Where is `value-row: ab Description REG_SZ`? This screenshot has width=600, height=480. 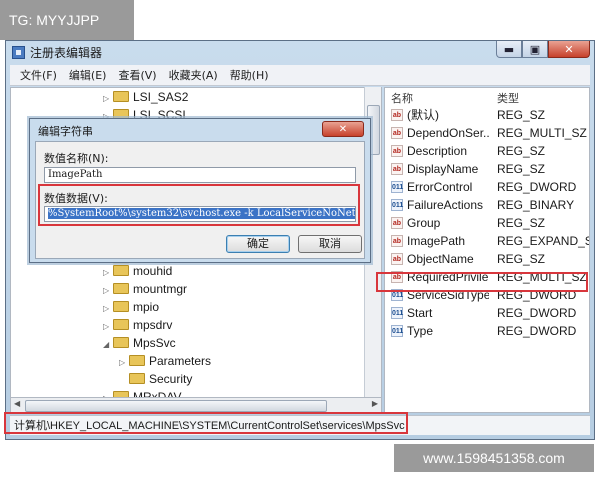
value-row: ab Description REG_SZ is located at coordinates (487, 151).